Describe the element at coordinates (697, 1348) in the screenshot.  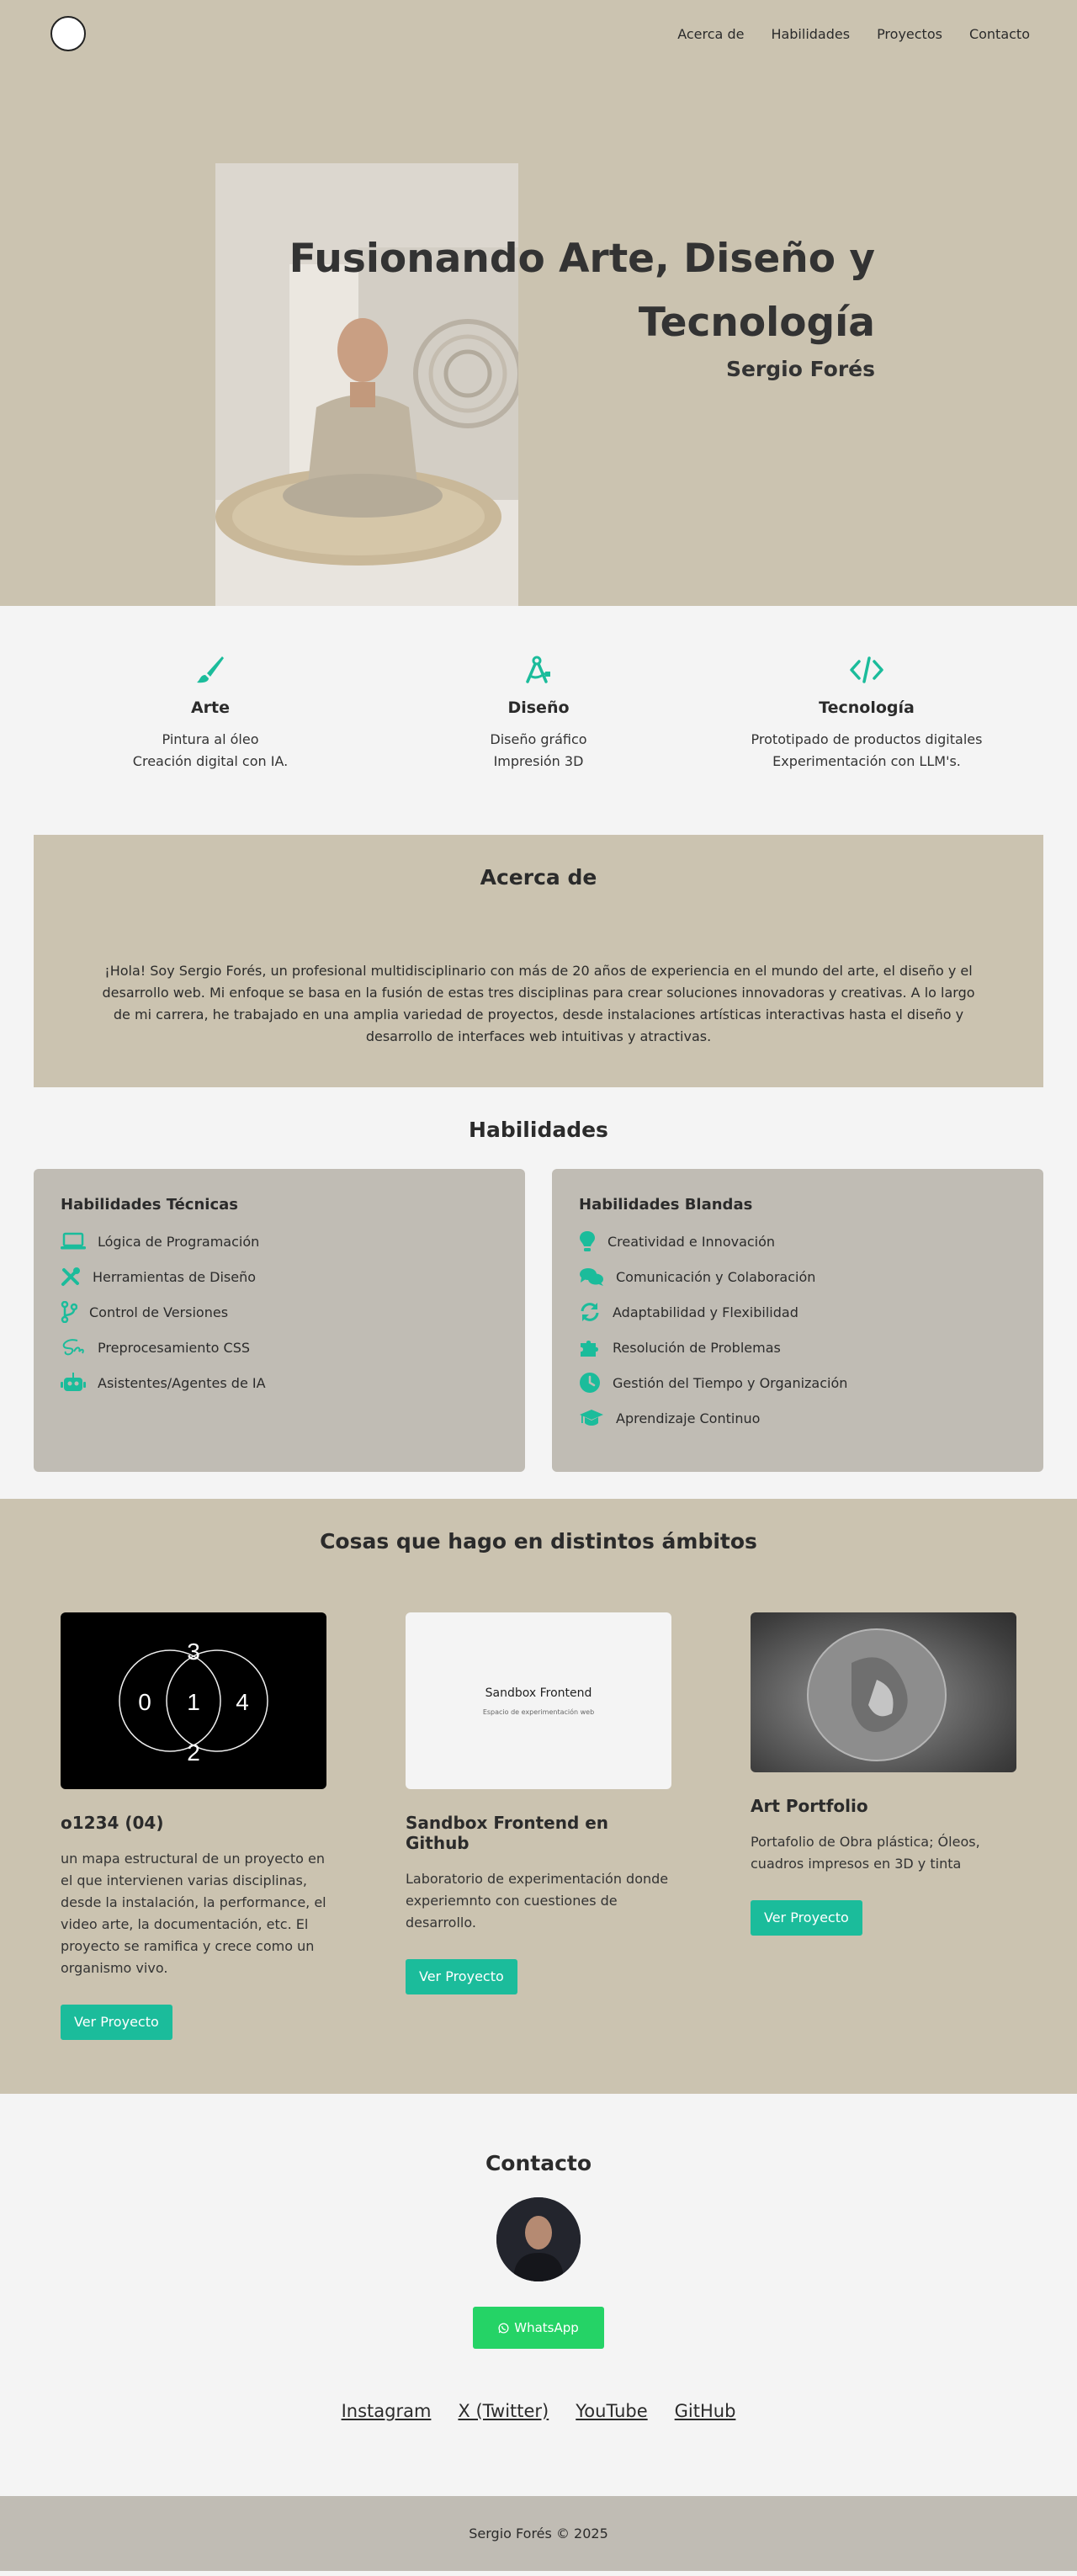
I see `skill-label: Resolución de Problemas` at that location.